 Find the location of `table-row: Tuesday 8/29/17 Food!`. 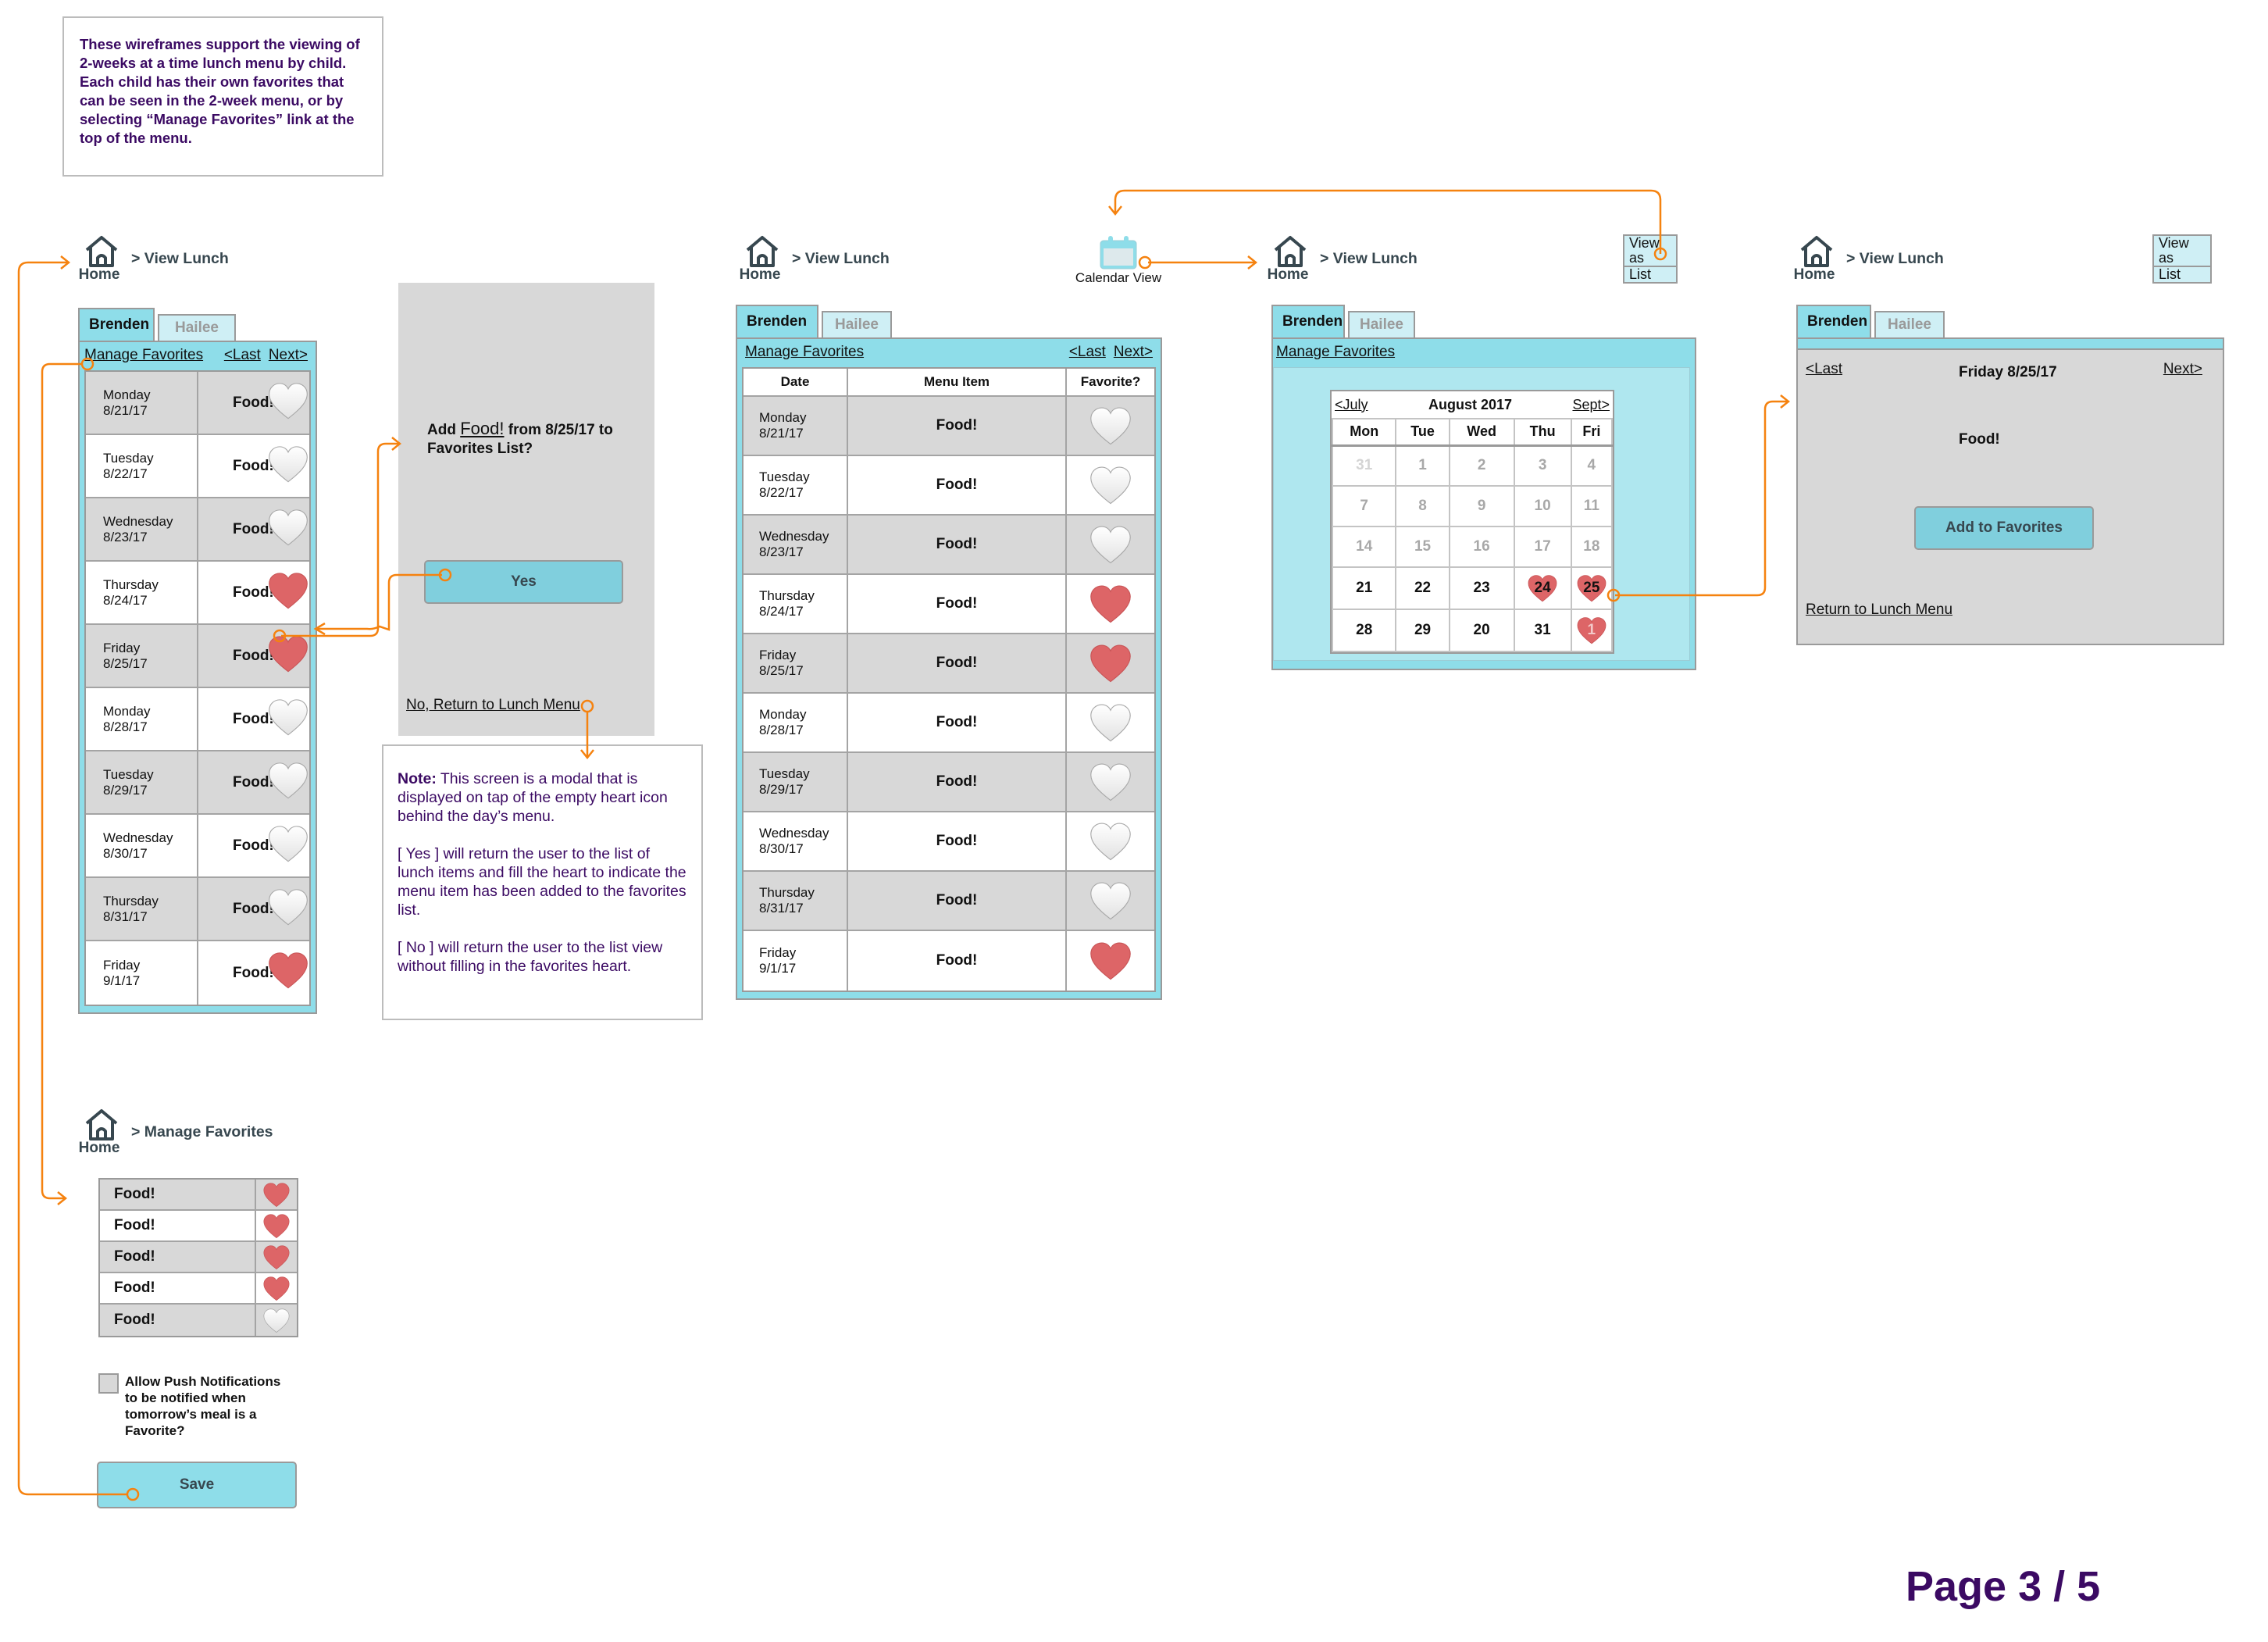

table-row: Tuesday 8/29/17 Food! is located at coordinates (949, 783).